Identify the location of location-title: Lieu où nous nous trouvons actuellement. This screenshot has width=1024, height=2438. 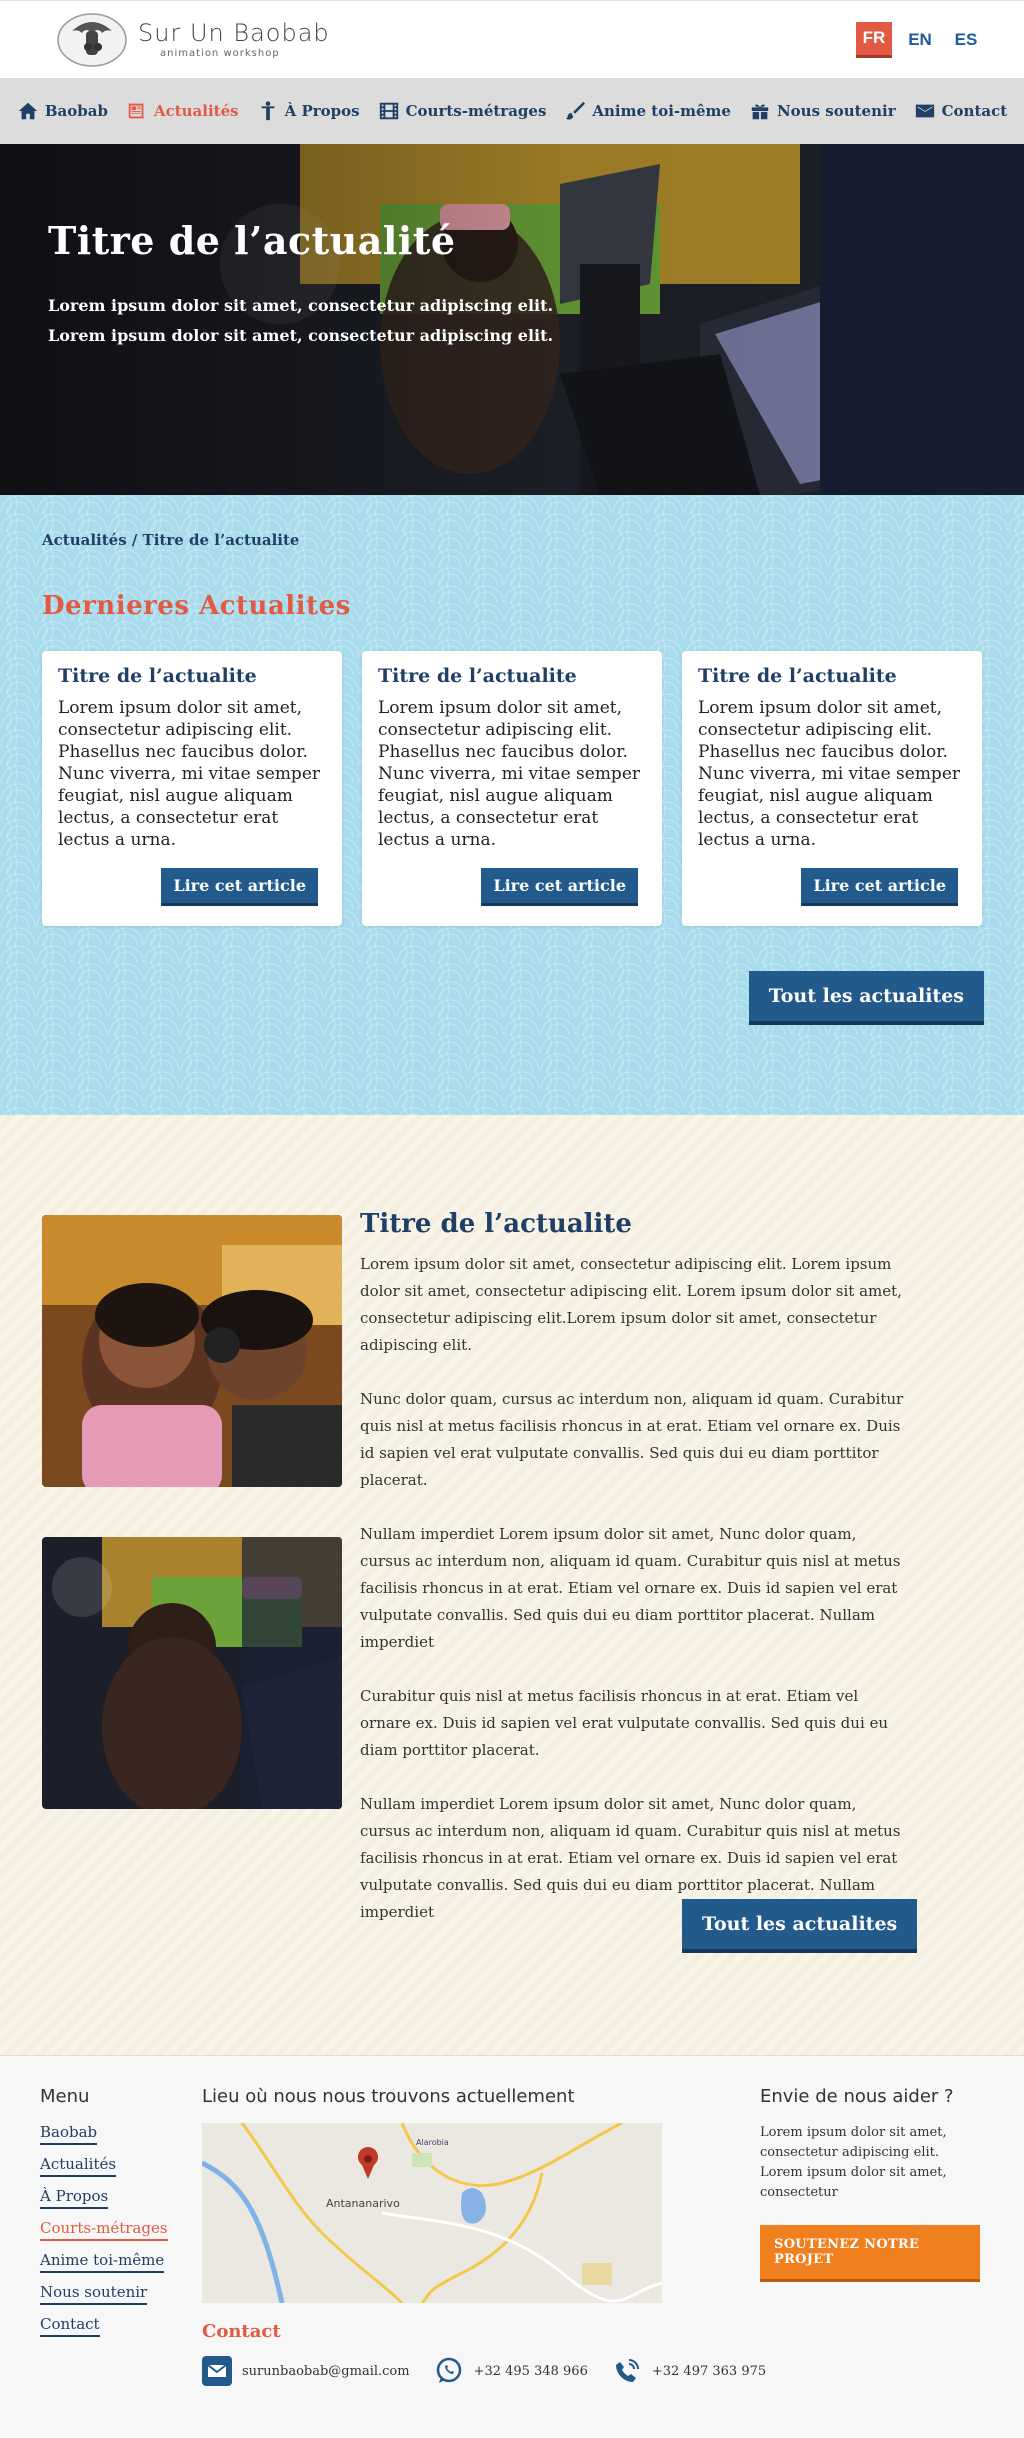
(388, 2096).